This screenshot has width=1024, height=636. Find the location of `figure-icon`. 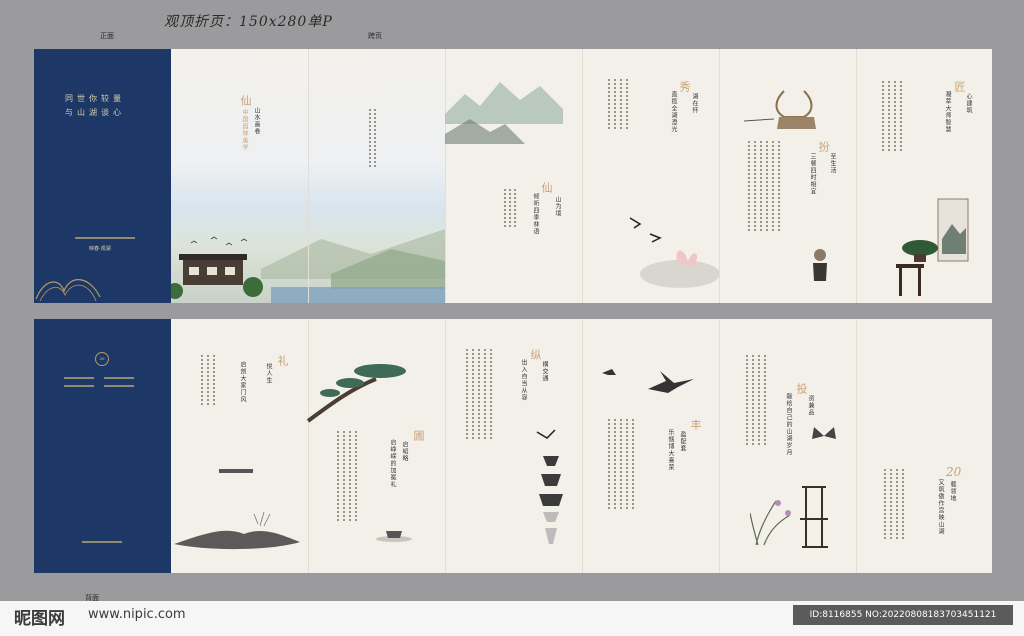

figure-icon is located at coordinates (820, 265).